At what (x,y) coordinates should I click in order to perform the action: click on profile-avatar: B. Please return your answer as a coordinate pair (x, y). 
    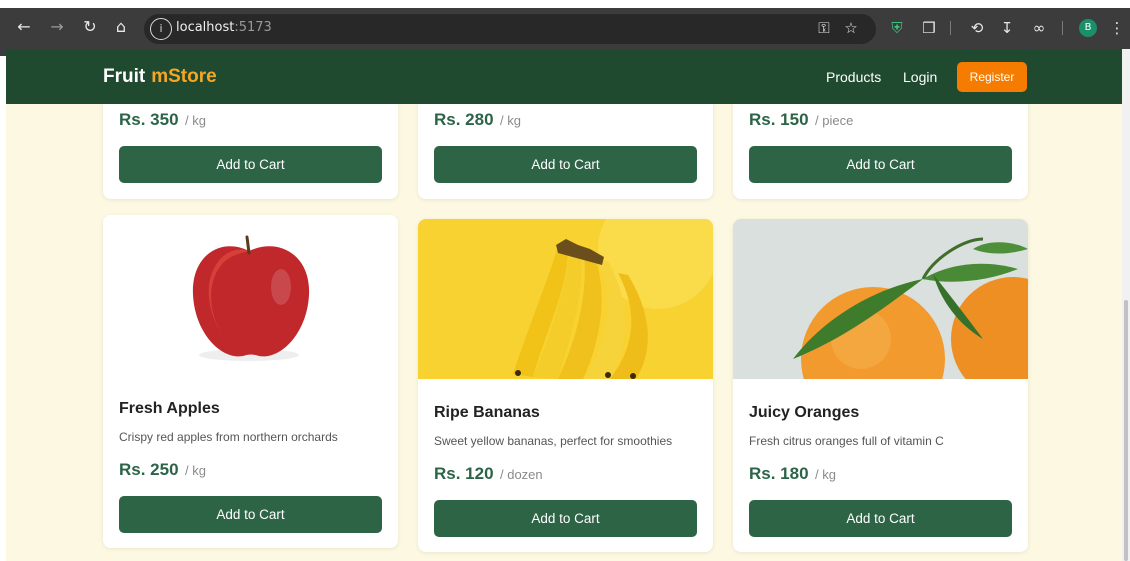
    Looking at the image, I should click on (1088, 28).